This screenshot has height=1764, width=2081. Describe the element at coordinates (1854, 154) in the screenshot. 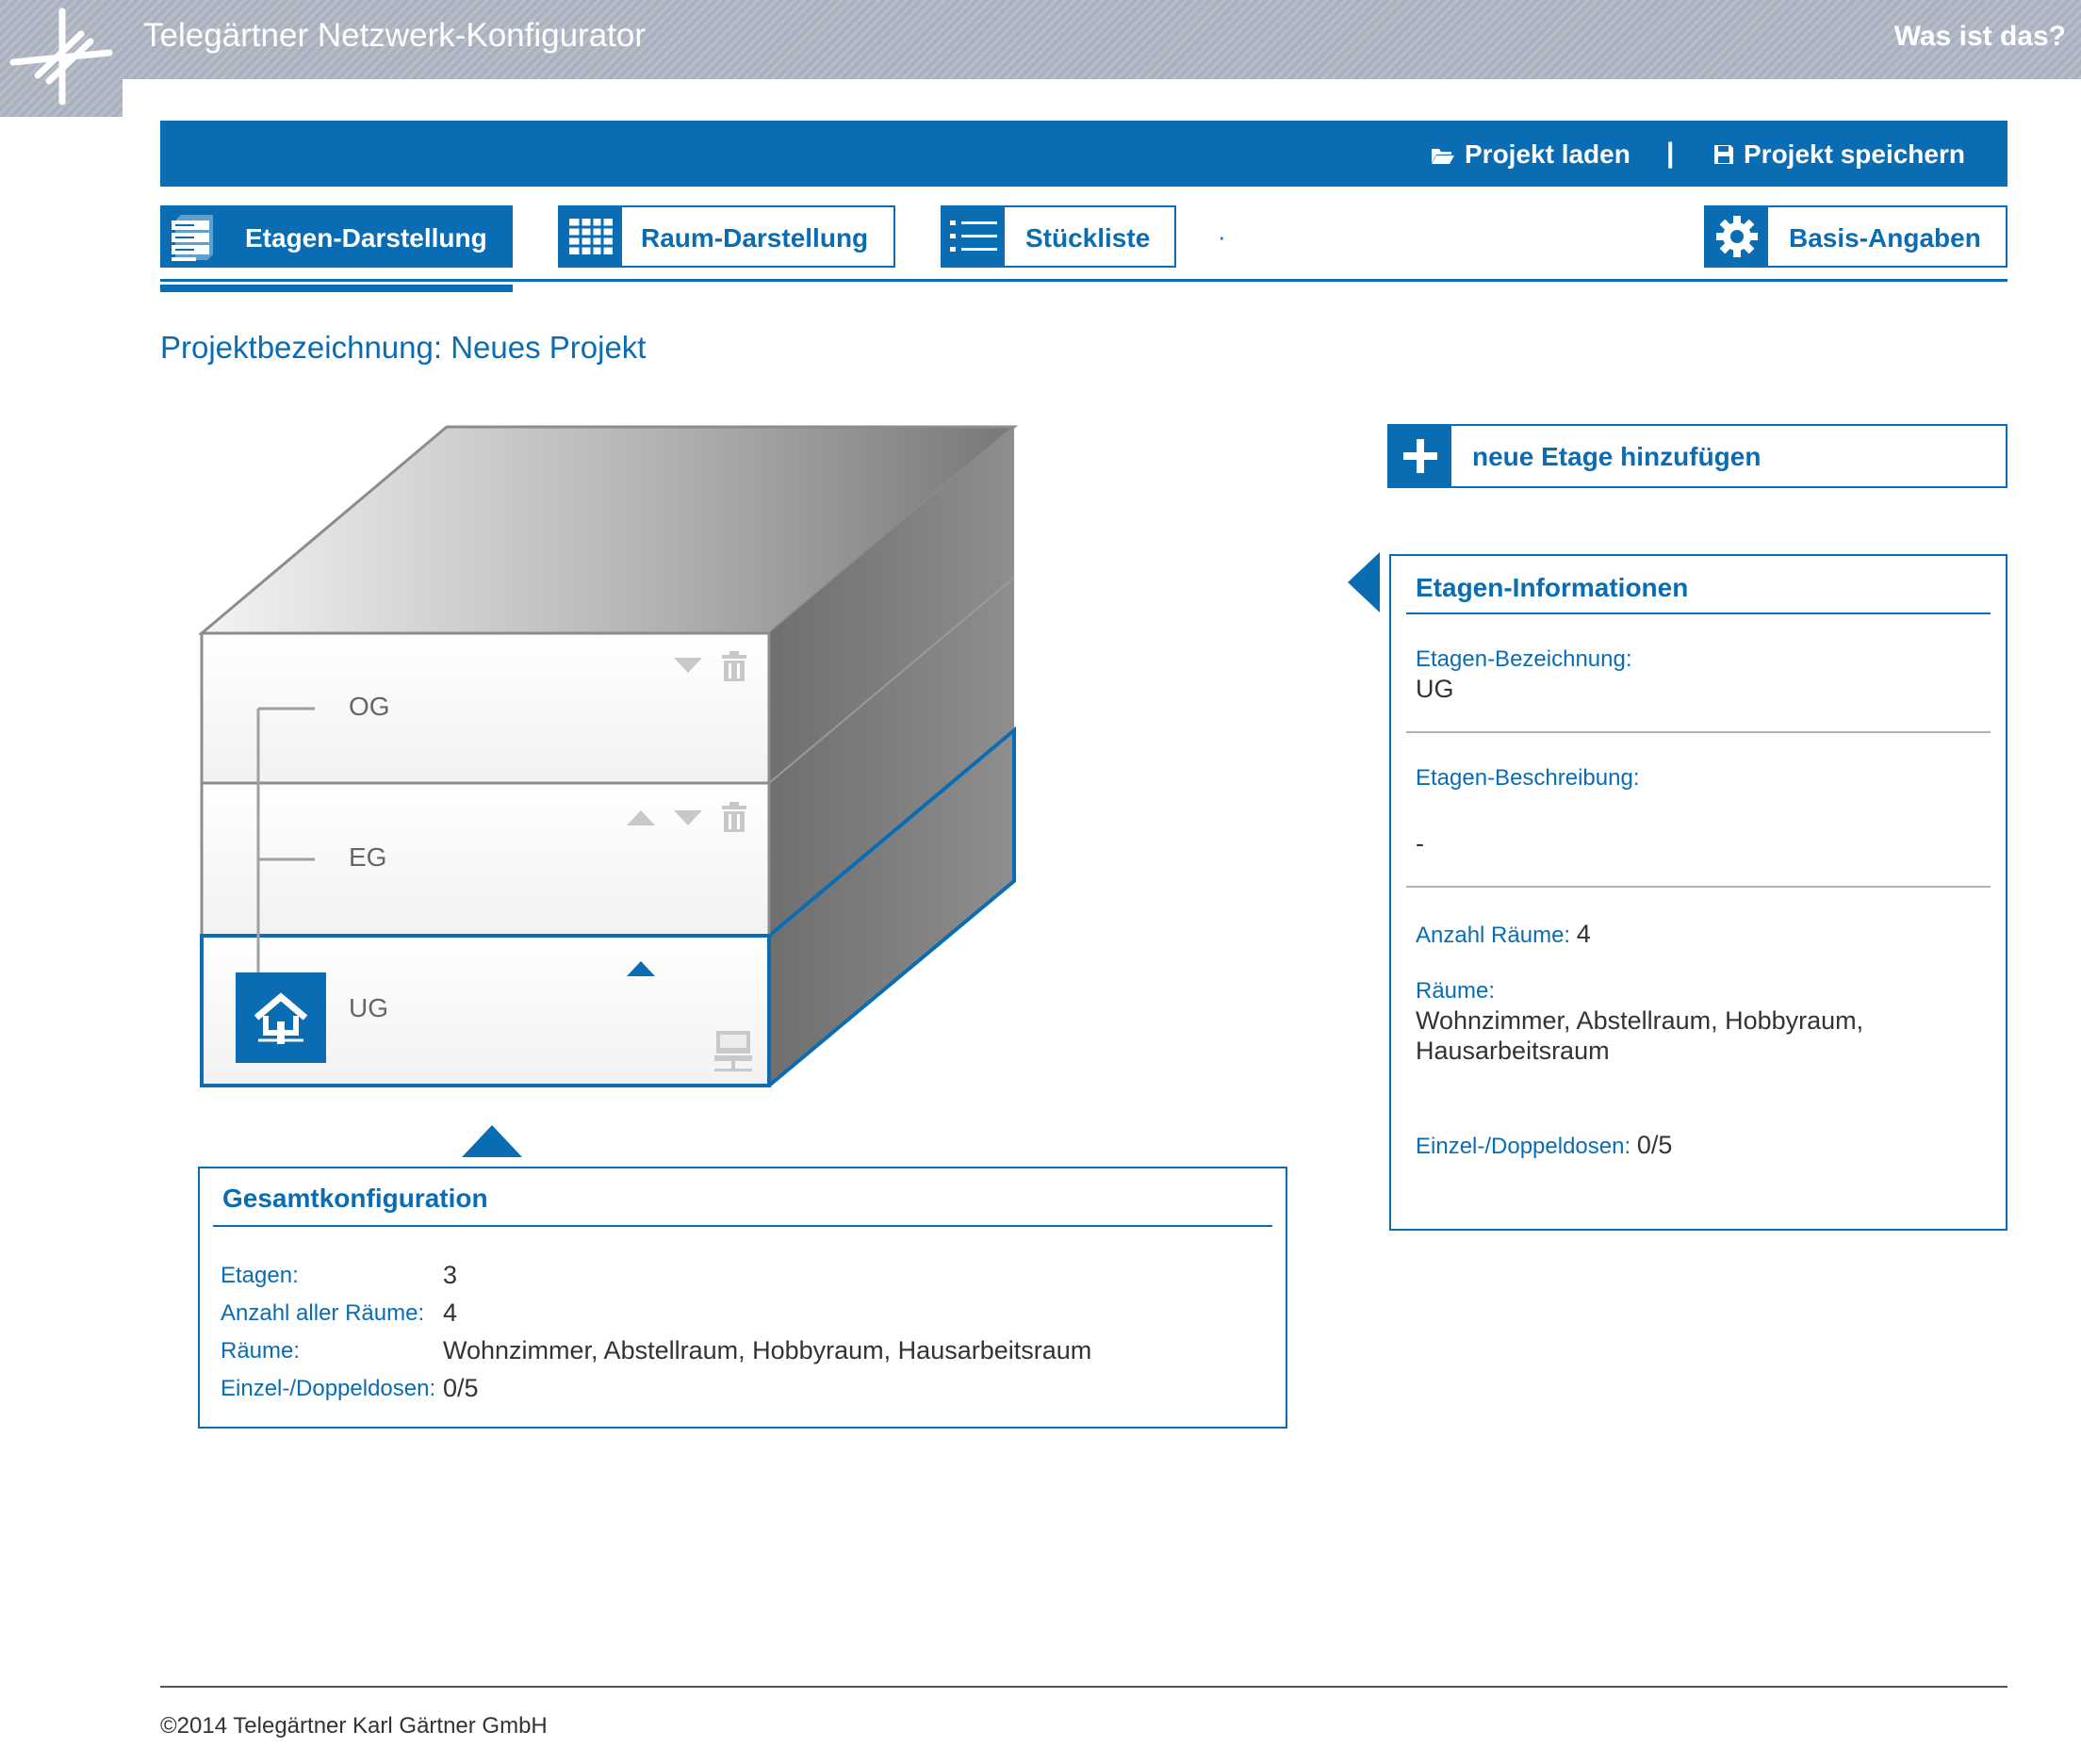

I see `save-project-label: Projekt speichern` at that location.